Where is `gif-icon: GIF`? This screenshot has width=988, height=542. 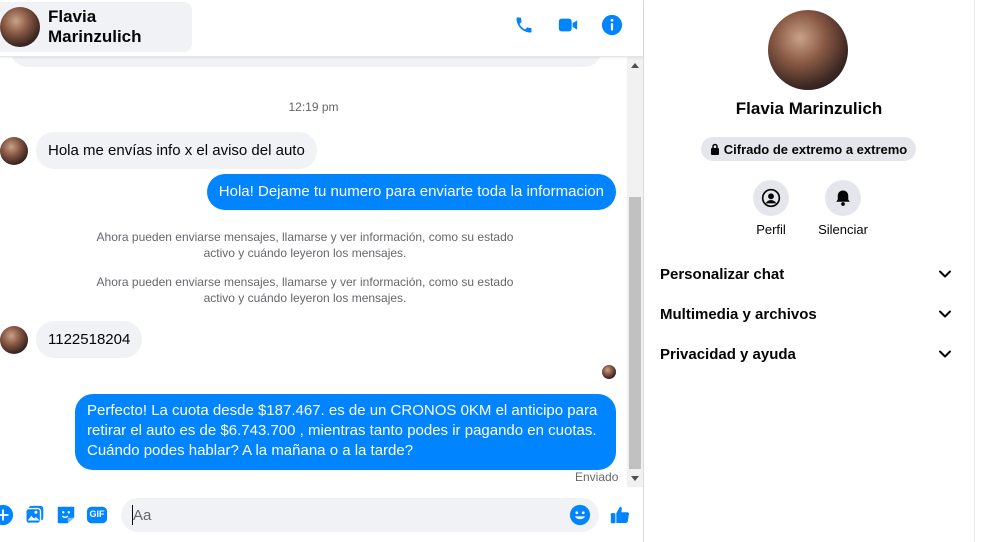
gif-icon: GIF is located at coordinates (97, 515).